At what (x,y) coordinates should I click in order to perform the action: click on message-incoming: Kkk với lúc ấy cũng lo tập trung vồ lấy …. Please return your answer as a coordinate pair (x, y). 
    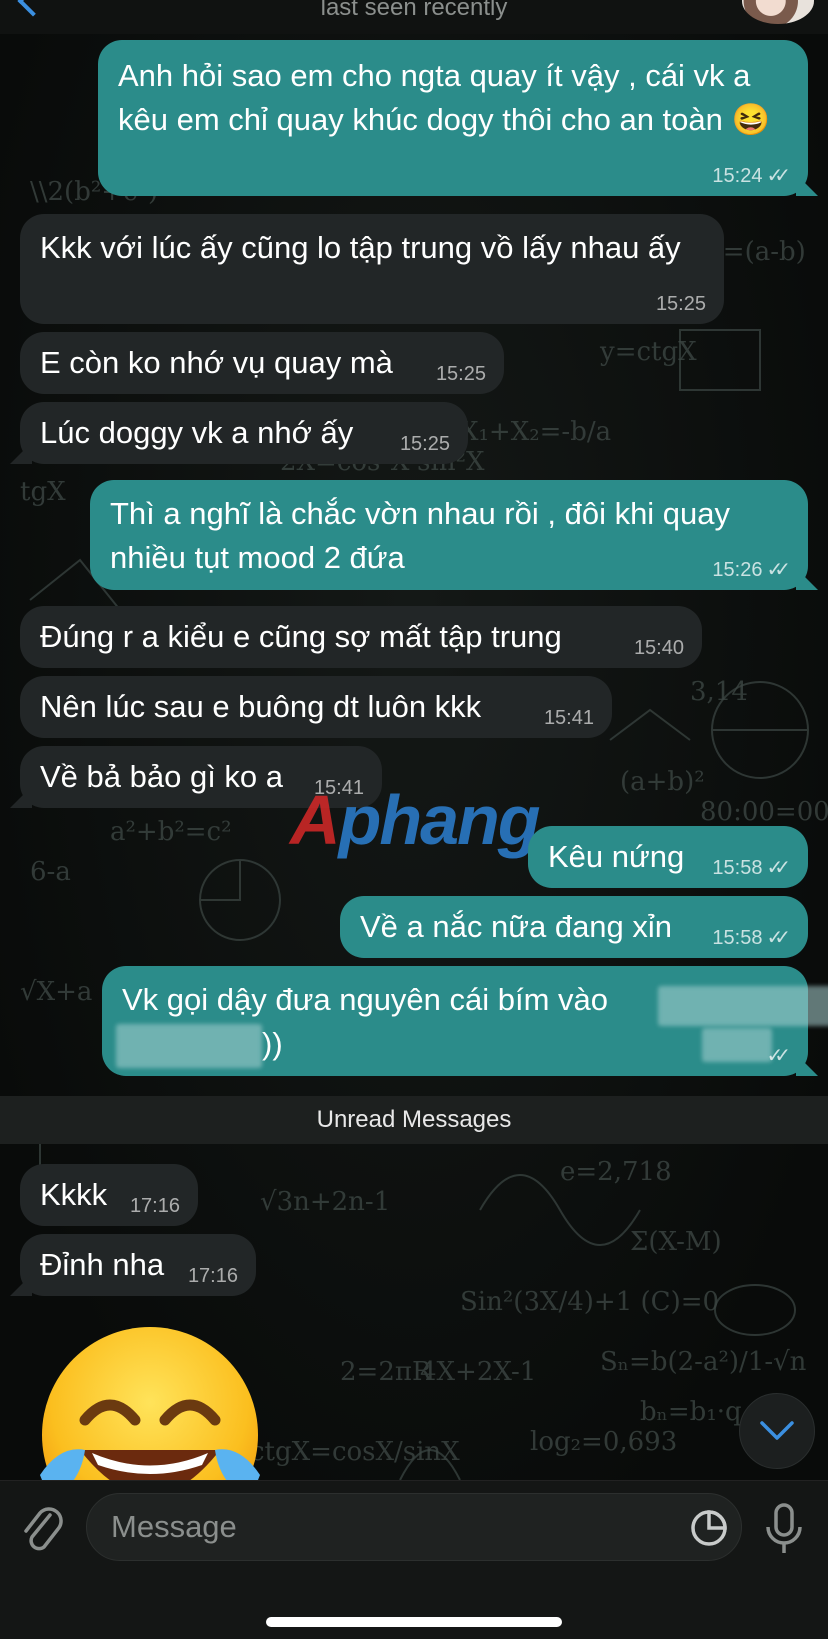
    Looking at the image, I should click on (372, 269).